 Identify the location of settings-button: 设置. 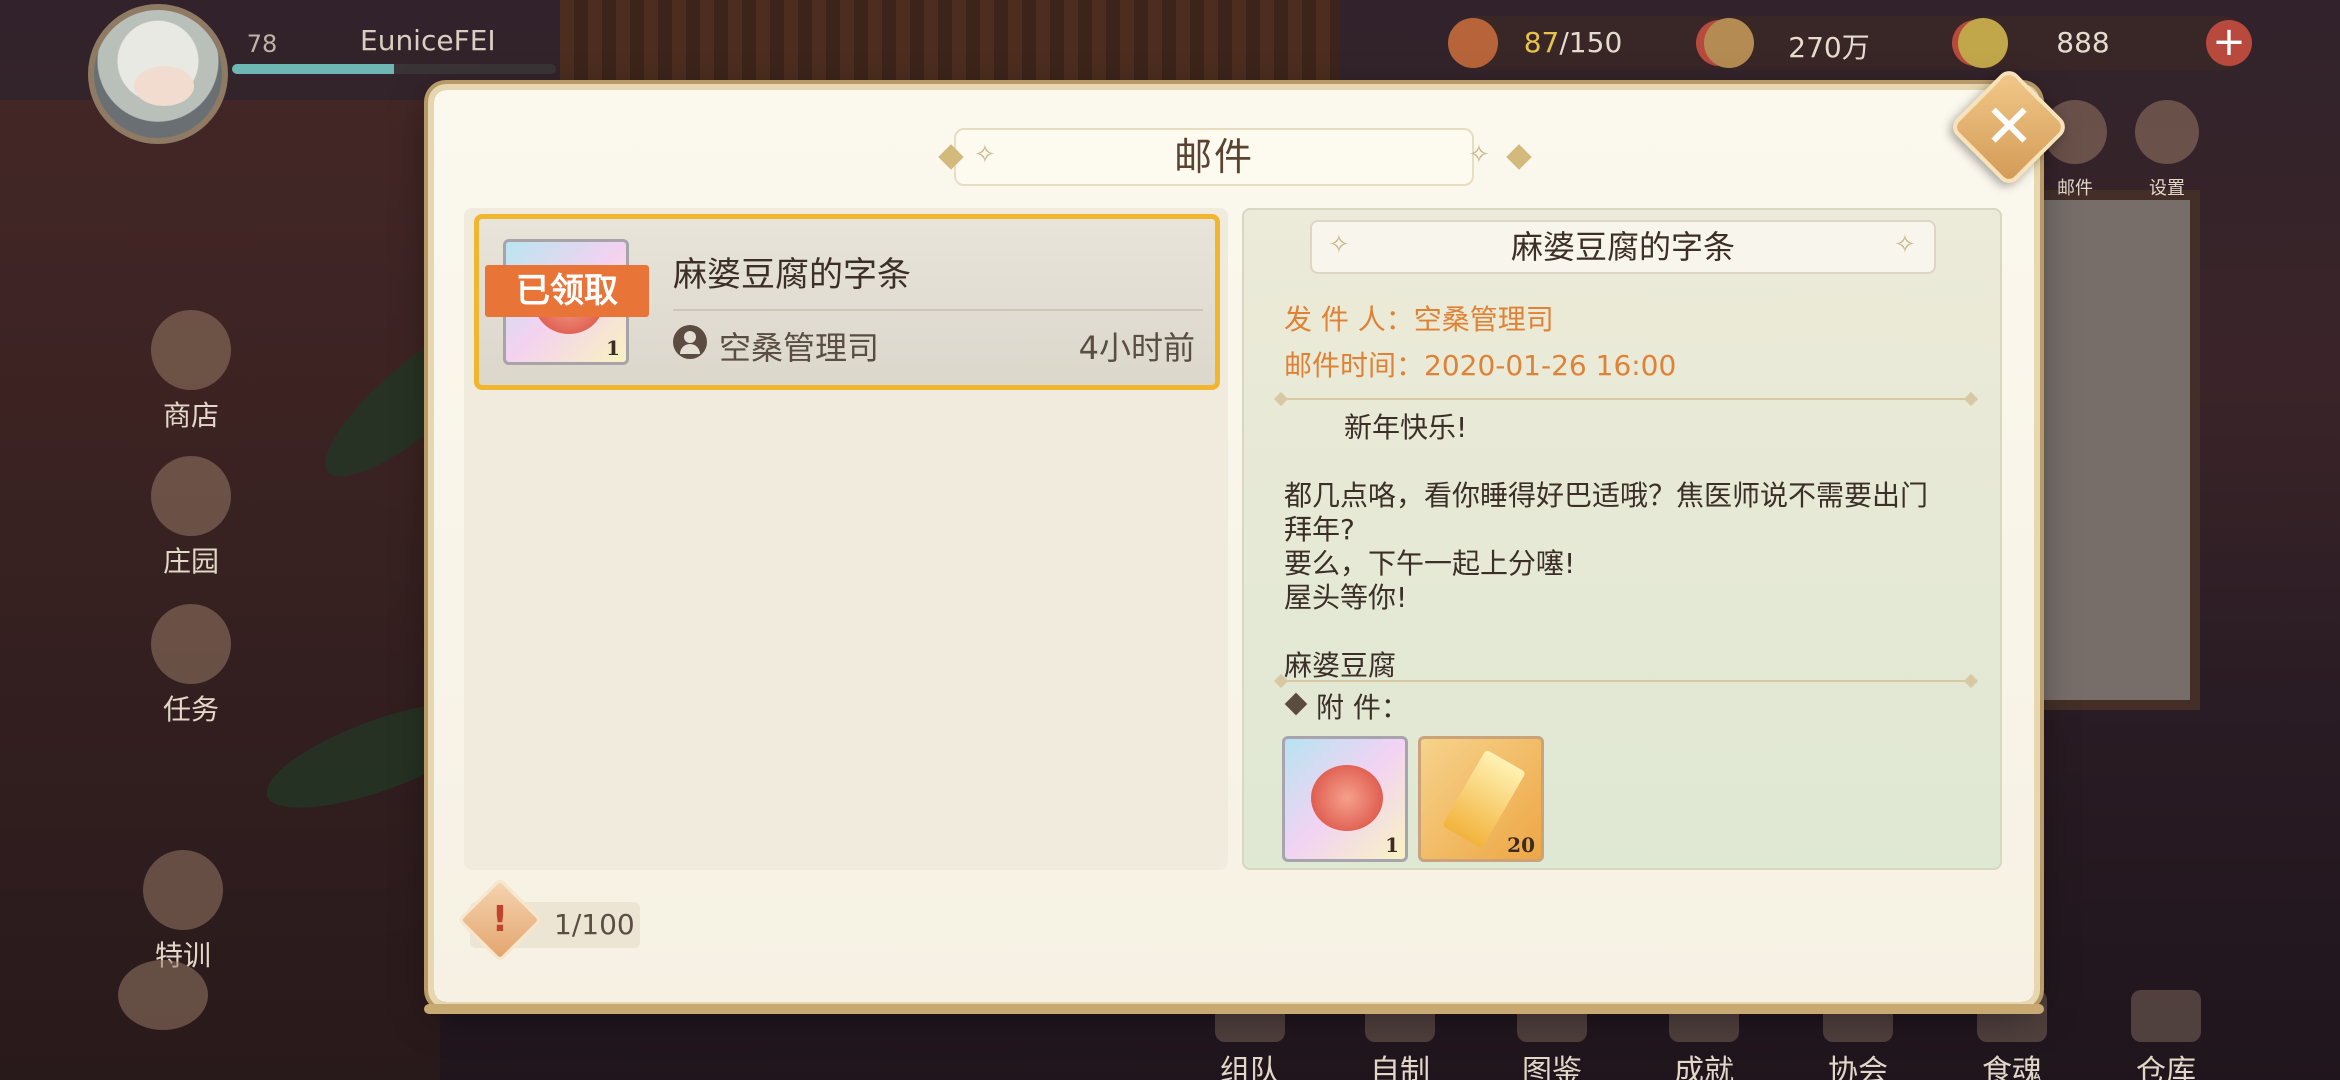
(2167, 150).